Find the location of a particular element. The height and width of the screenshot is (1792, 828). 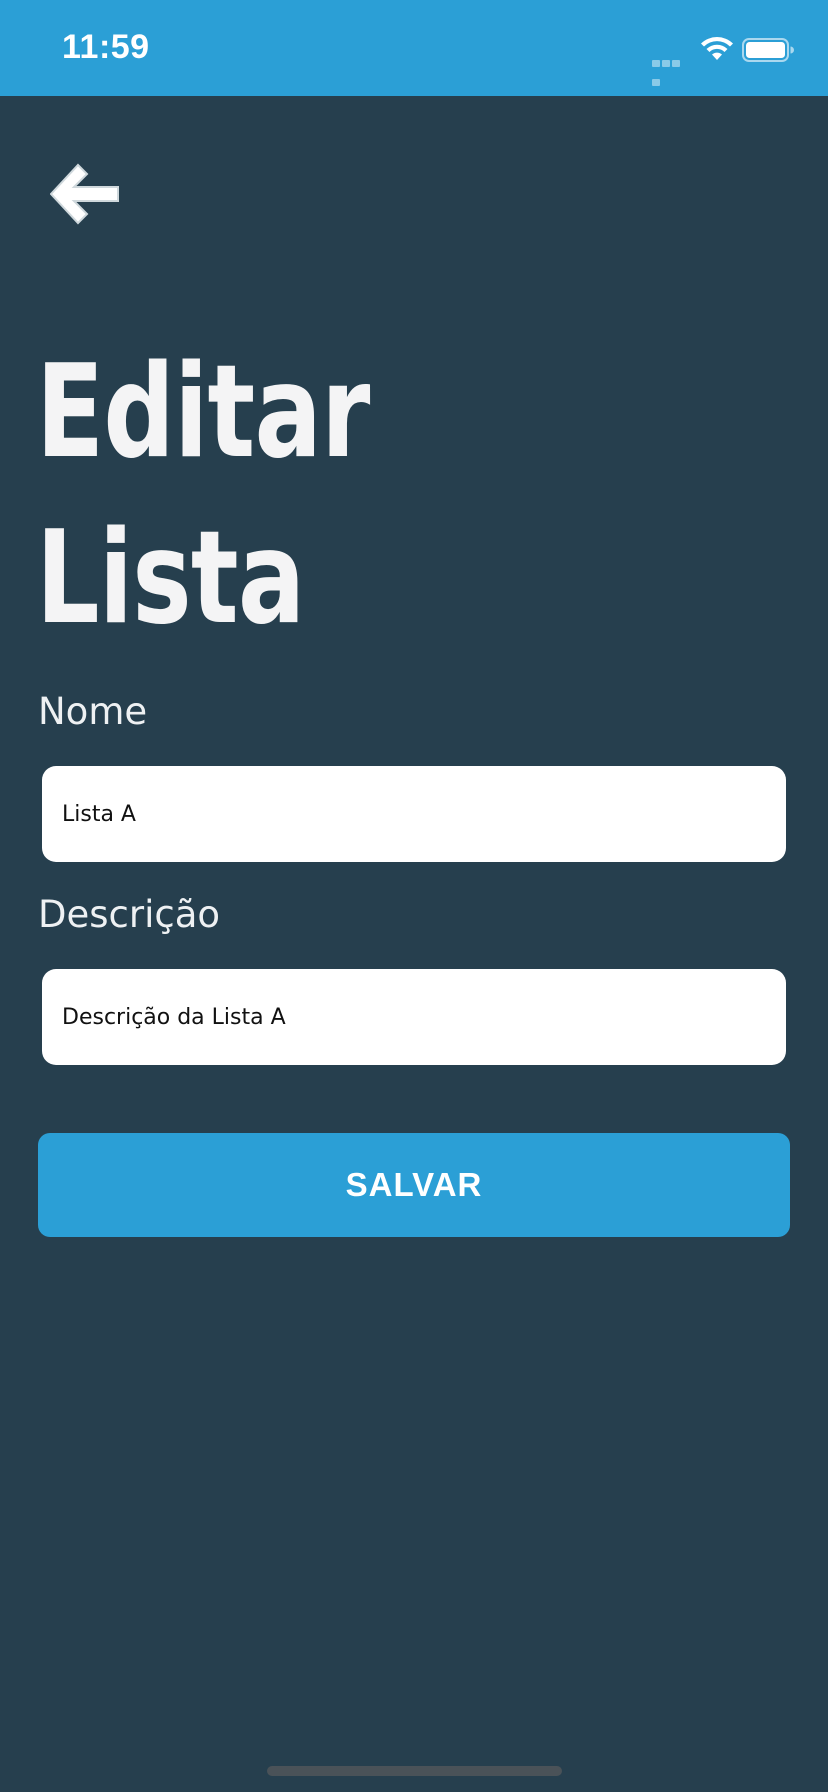

page-title: Editar Lista is located at coordinates (270, 496).